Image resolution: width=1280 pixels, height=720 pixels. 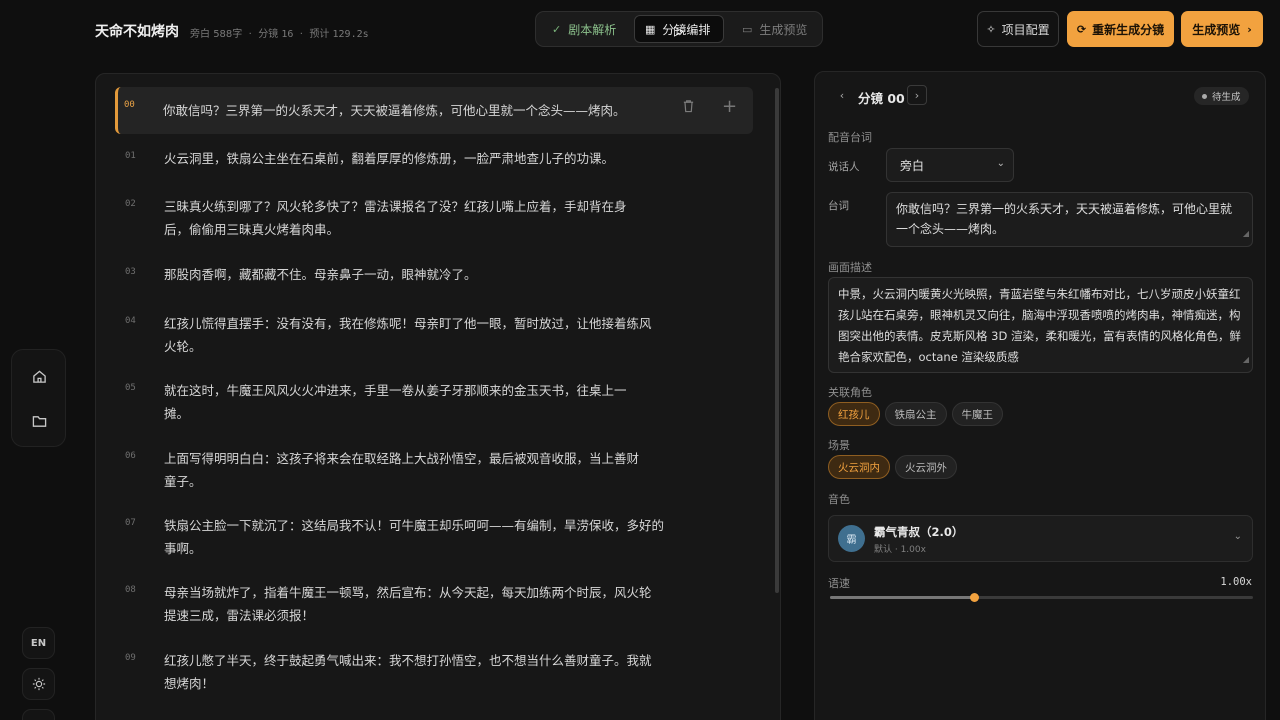 What do you see at coordinates (991, 29) in the screenshot?
I see `sparkle-icon: ✧` at bounding box center [991, 29].